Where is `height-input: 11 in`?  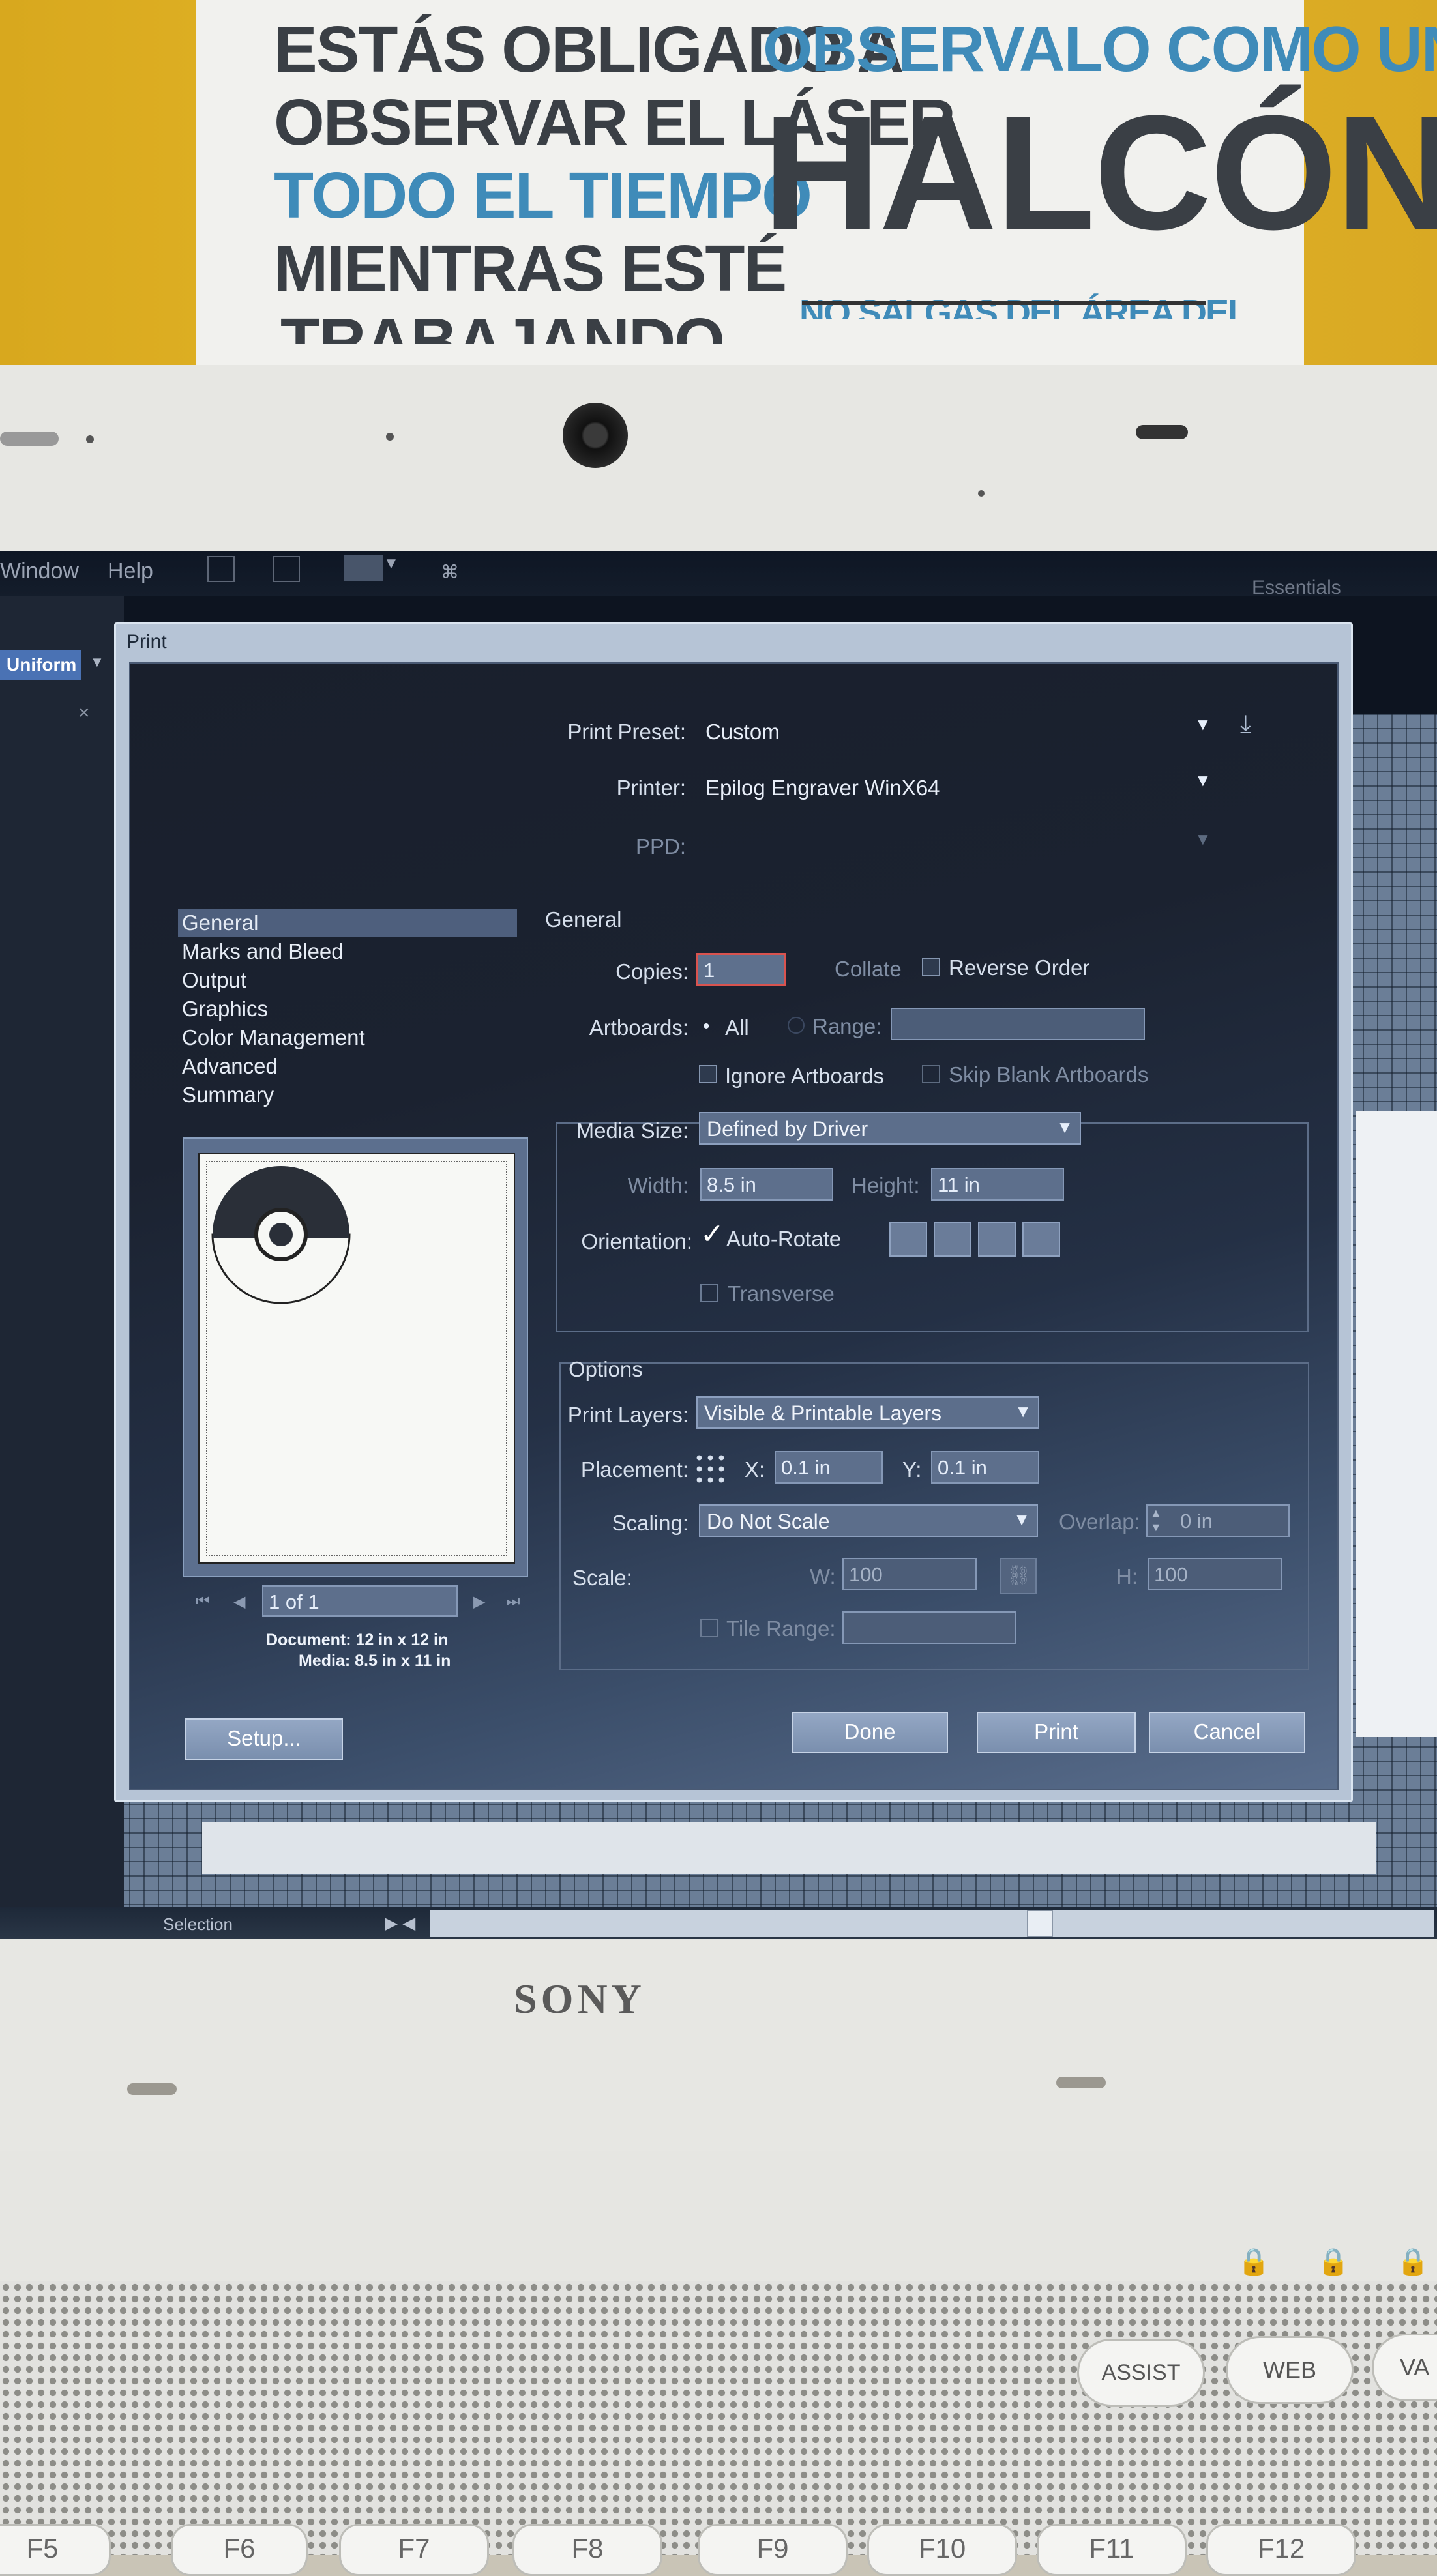 height-input: 11 in is located at coordinates (998, 1184).